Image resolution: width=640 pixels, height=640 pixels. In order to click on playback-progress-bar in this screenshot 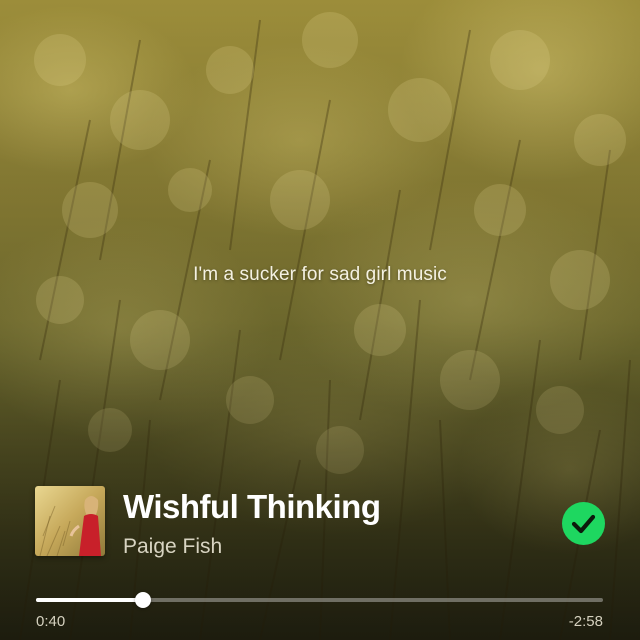, I will do `click(319, 601)`.